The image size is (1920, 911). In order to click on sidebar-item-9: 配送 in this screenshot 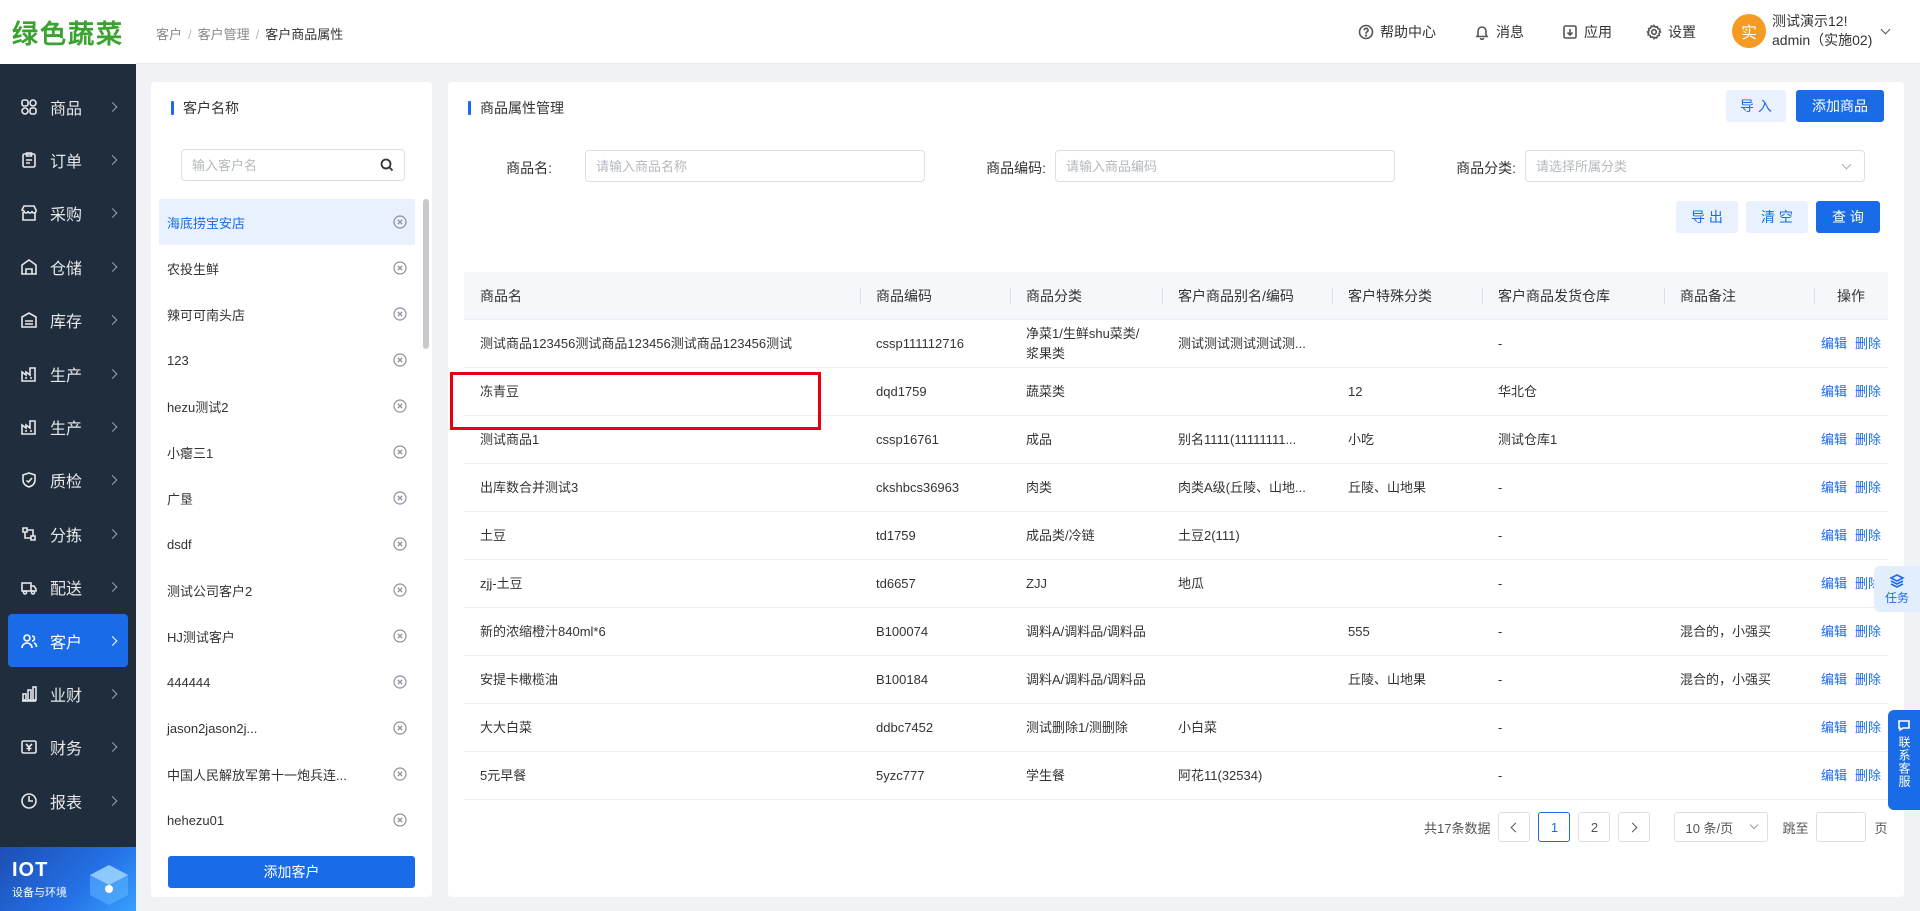, I will do `click(68, 587)`.